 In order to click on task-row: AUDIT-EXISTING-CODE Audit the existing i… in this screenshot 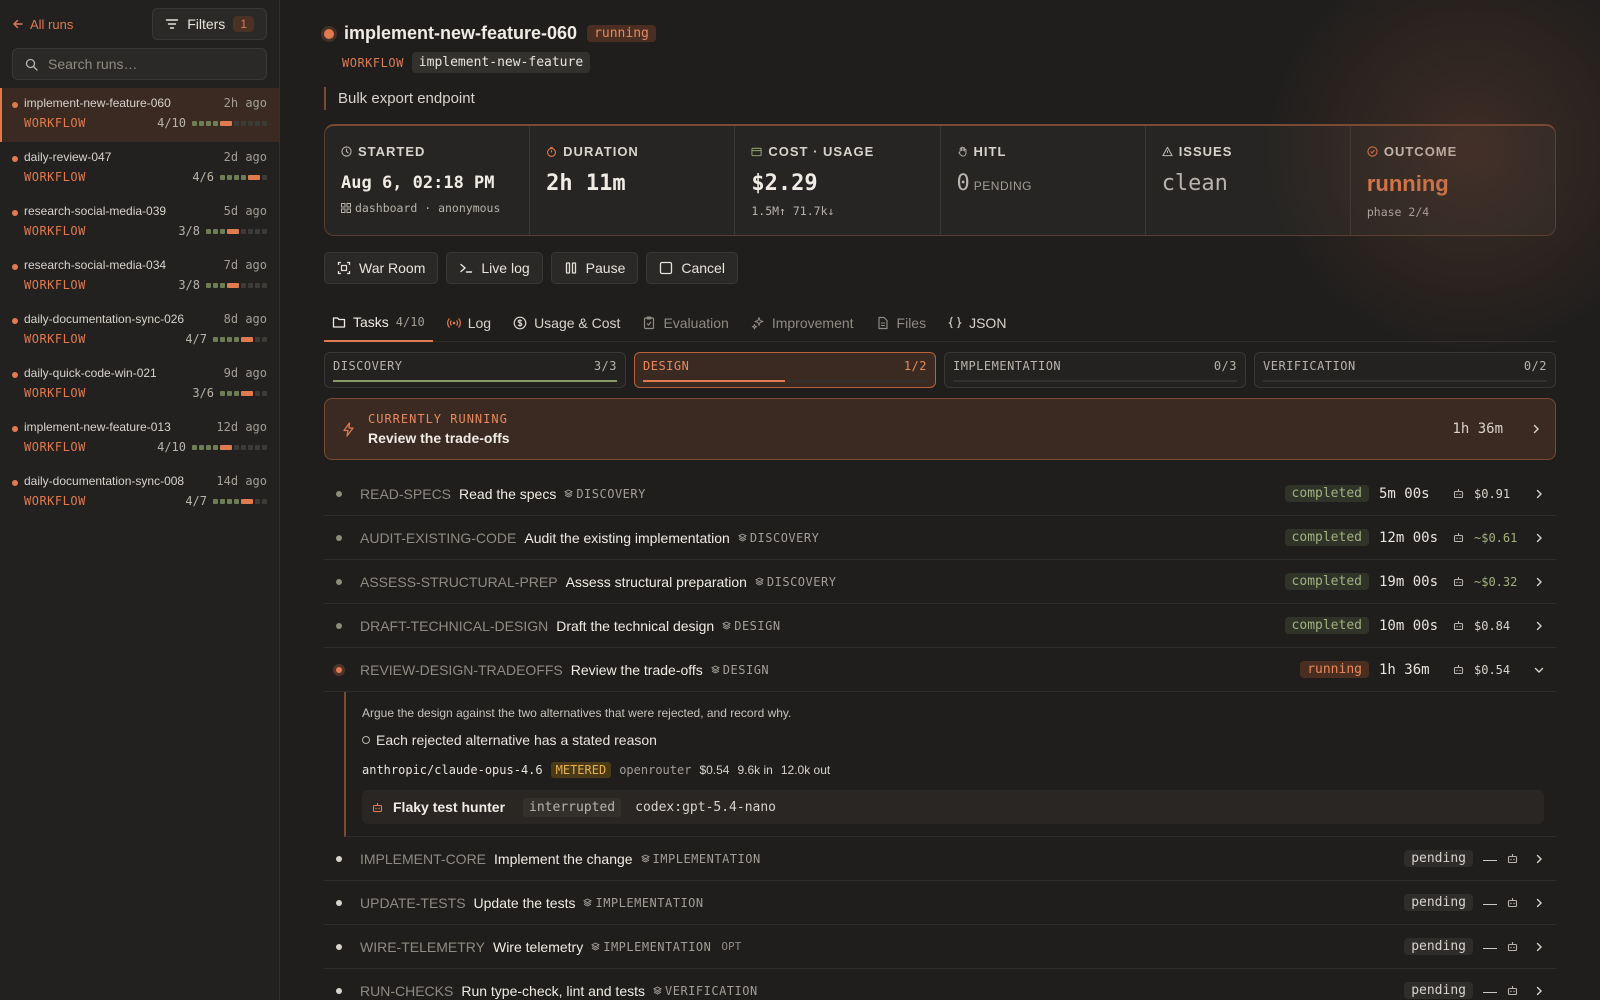, I will do `click(940, 538)`.